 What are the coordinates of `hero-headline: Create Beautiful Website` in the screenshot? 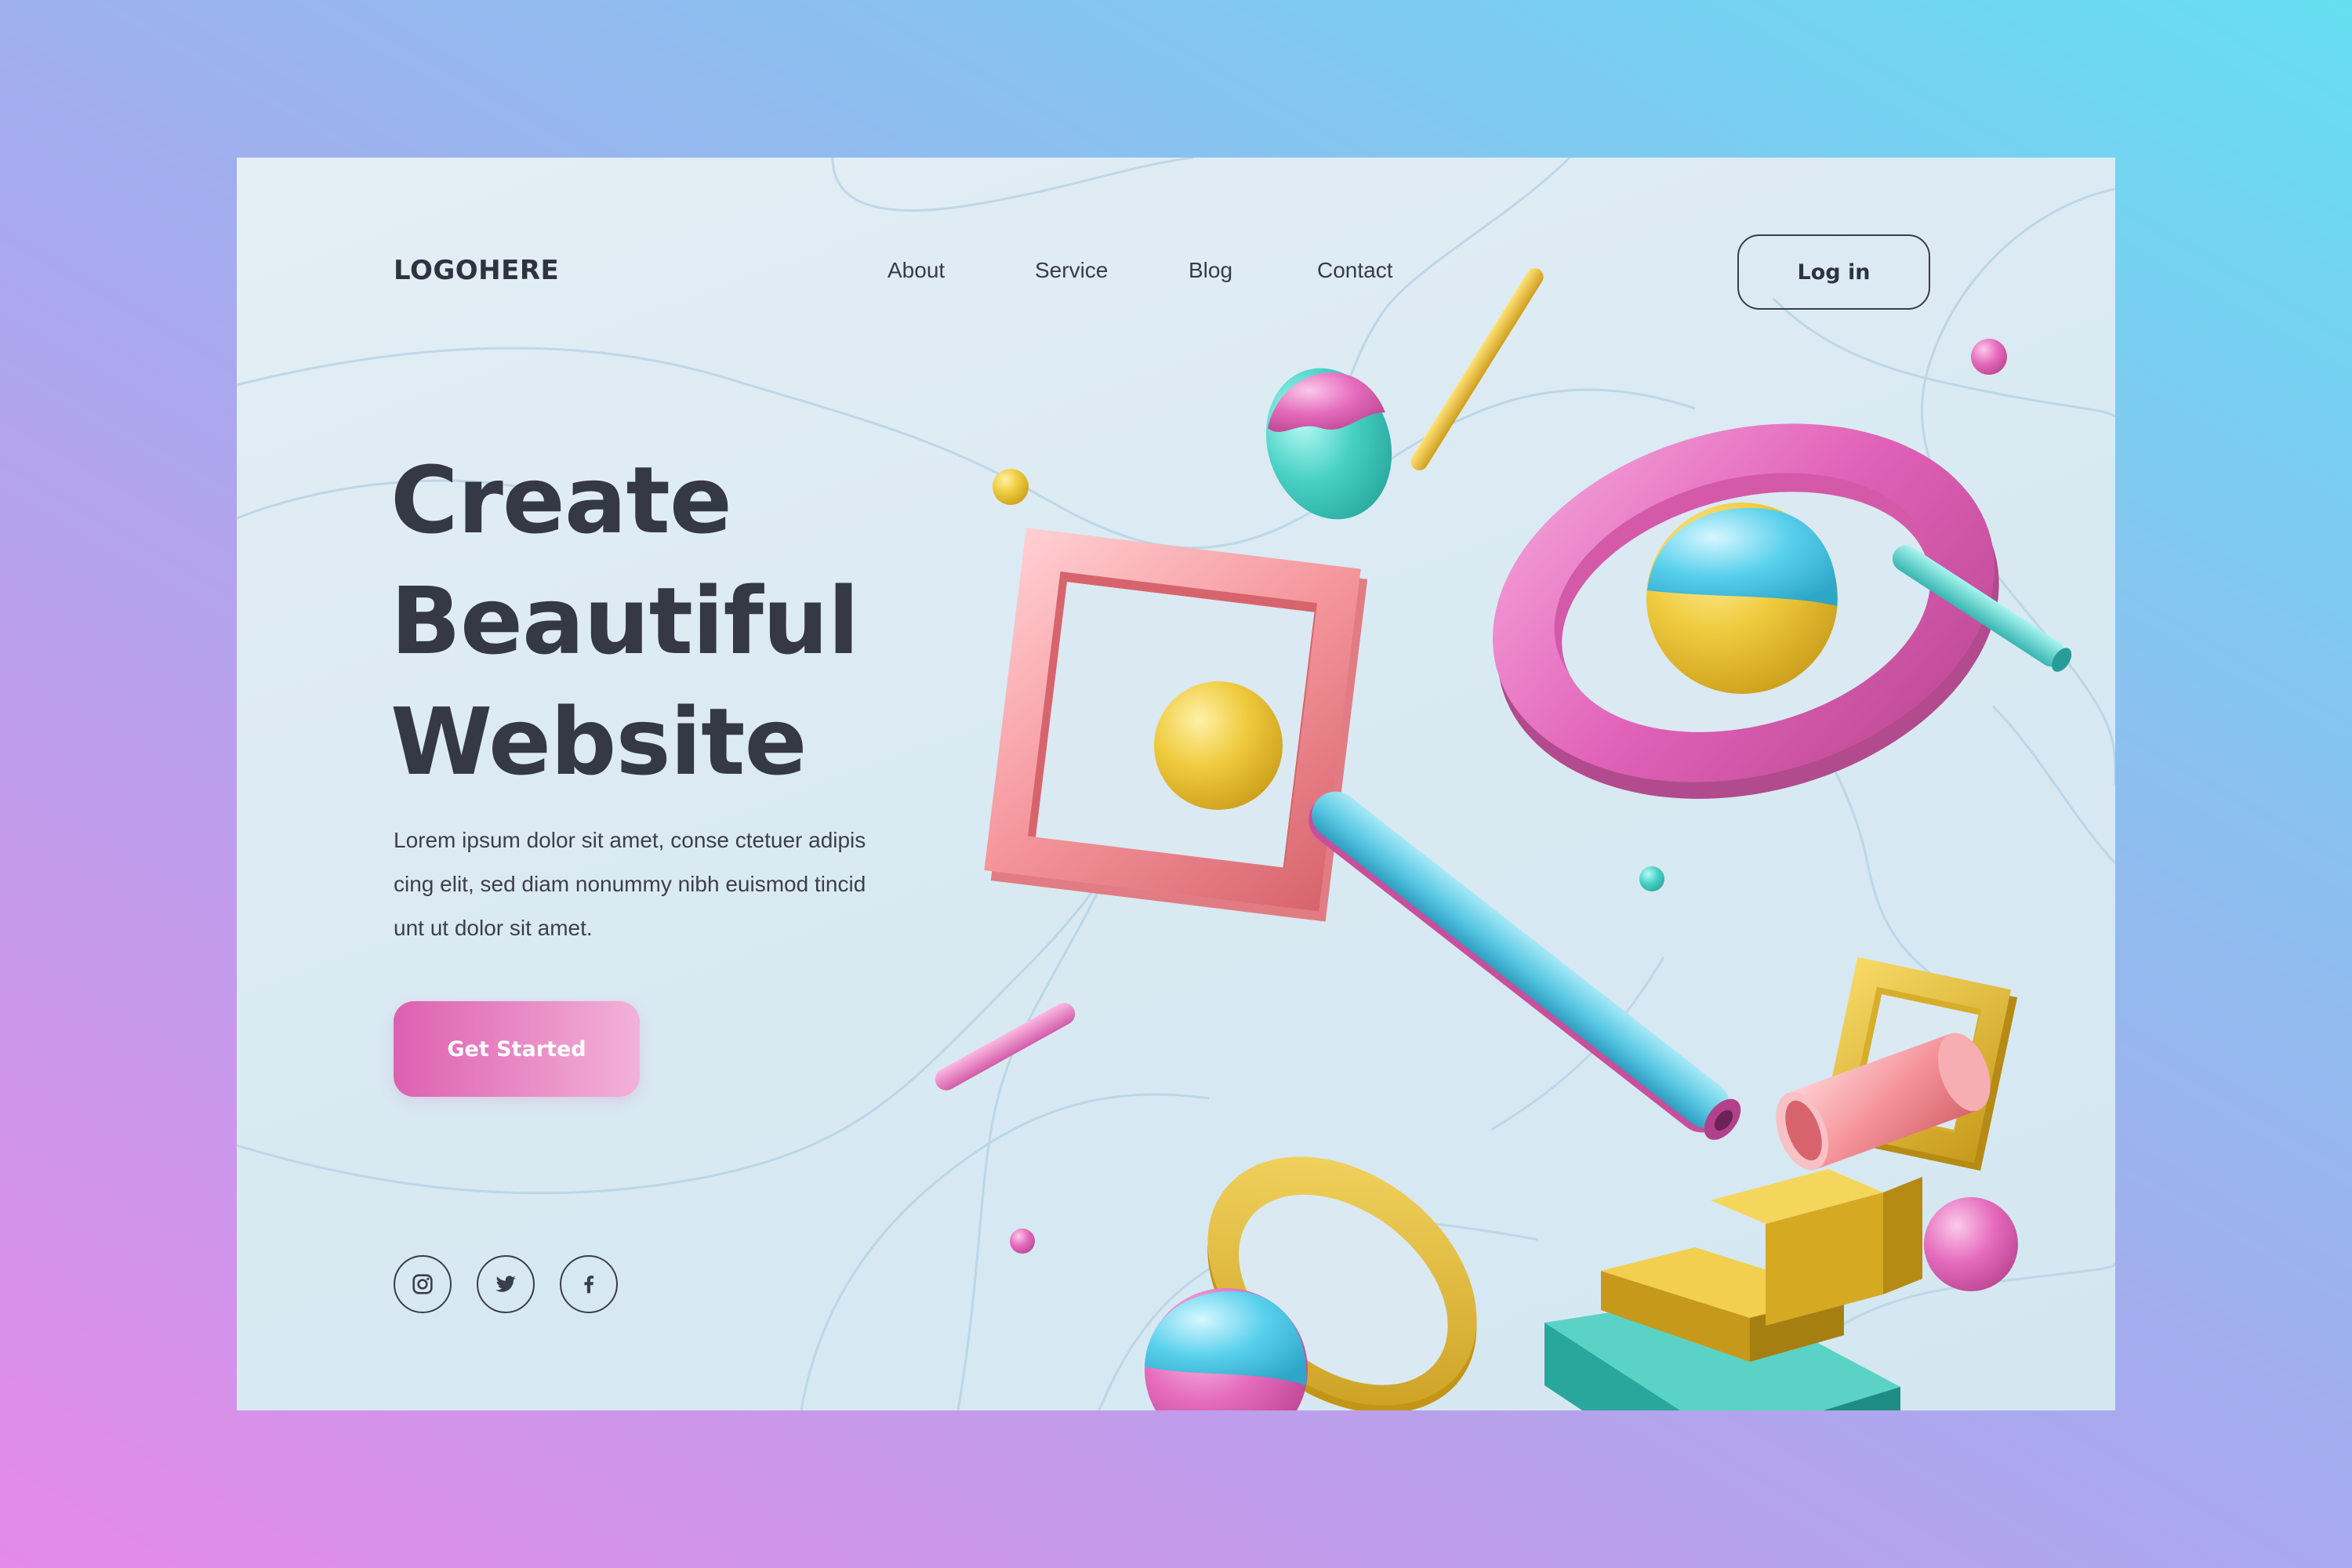 It's located at (624, 621).